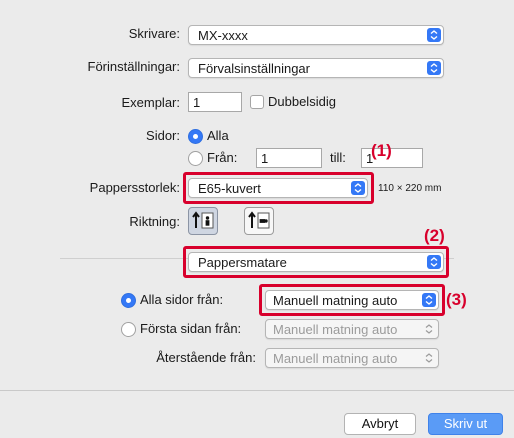  Describe the element at coordinates (218, 135) in the screenshot. I see `pages-all-label: Alla` at that location.